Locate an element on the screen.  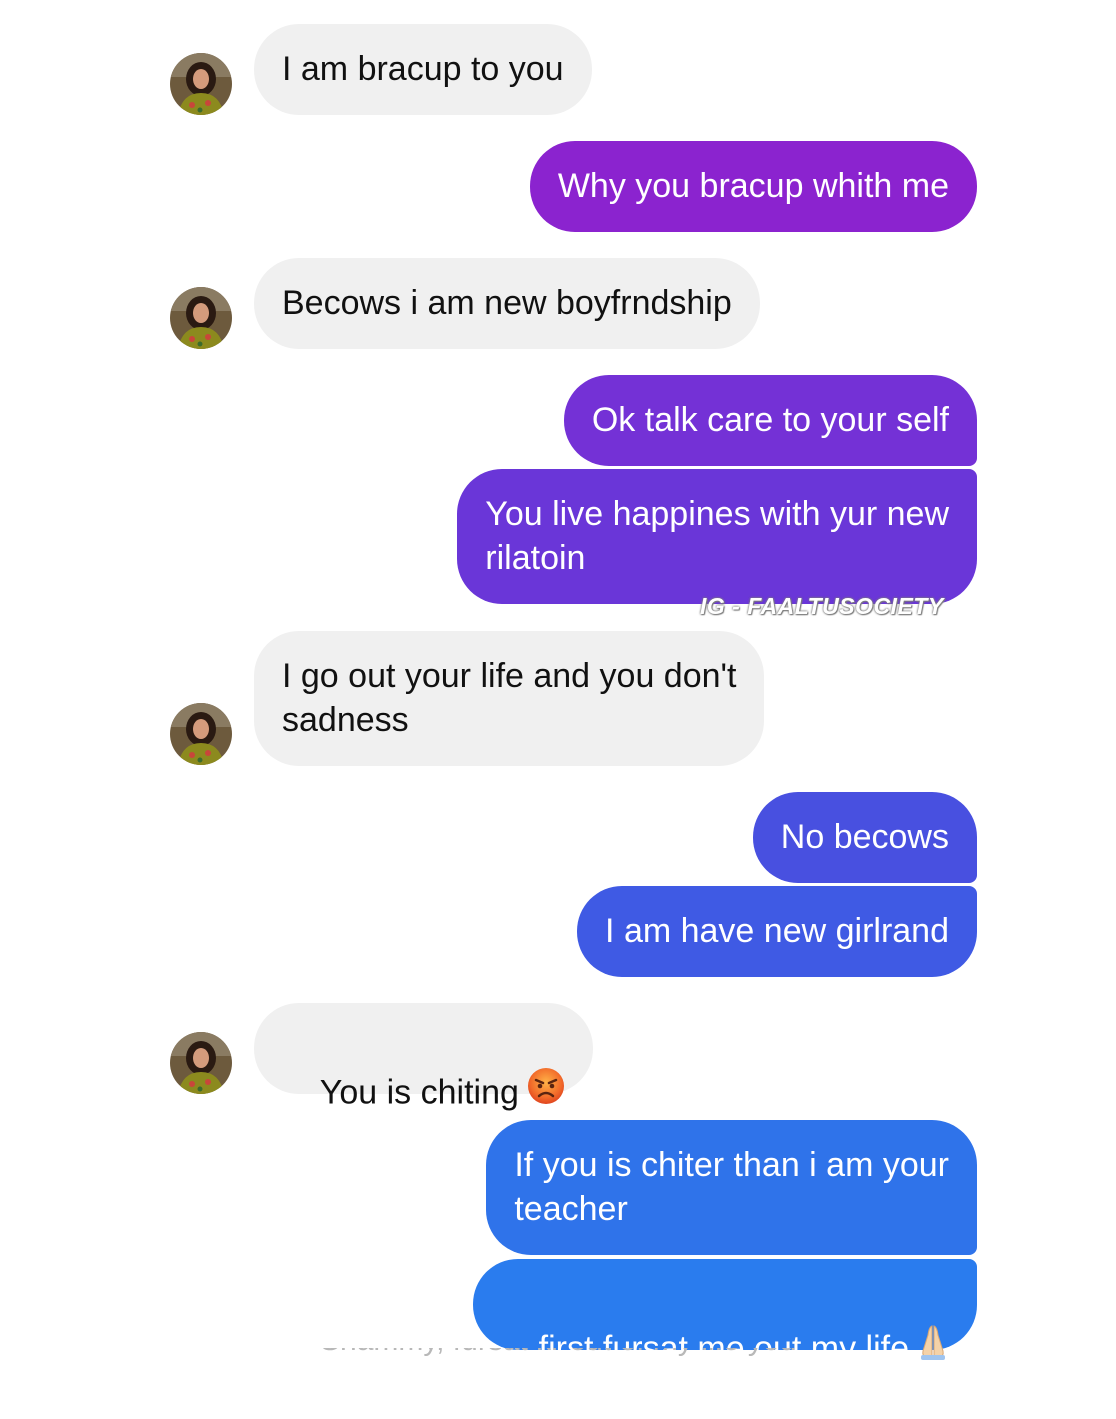
message-bubble-outgoing: Why you bracup whith me is located at coordinates (753, 186).